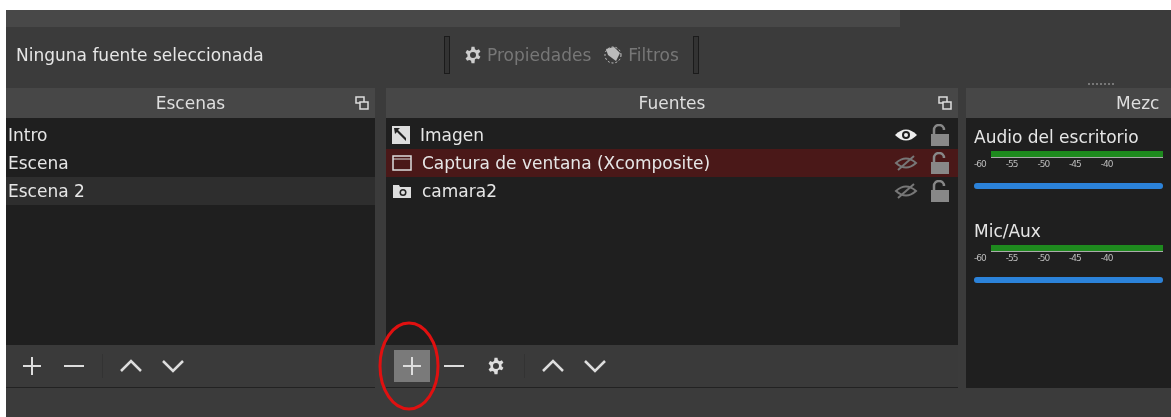  Describe the element at coordinates (190, 191) in the screenshot. I see `scene-item: Escena 2` at that location.